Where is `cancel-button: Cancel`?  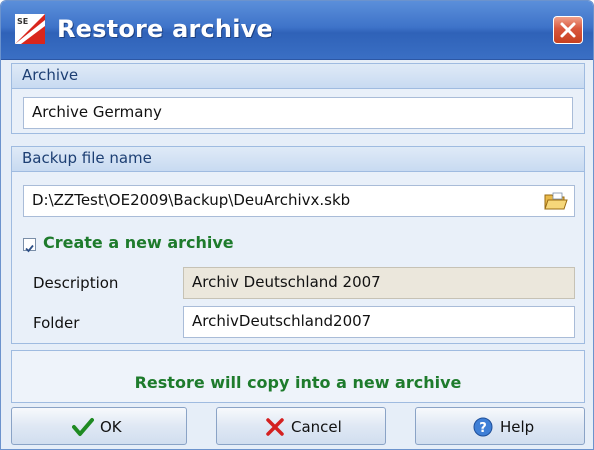
cancel-button: Cancel is located at coordinates (301, 426).